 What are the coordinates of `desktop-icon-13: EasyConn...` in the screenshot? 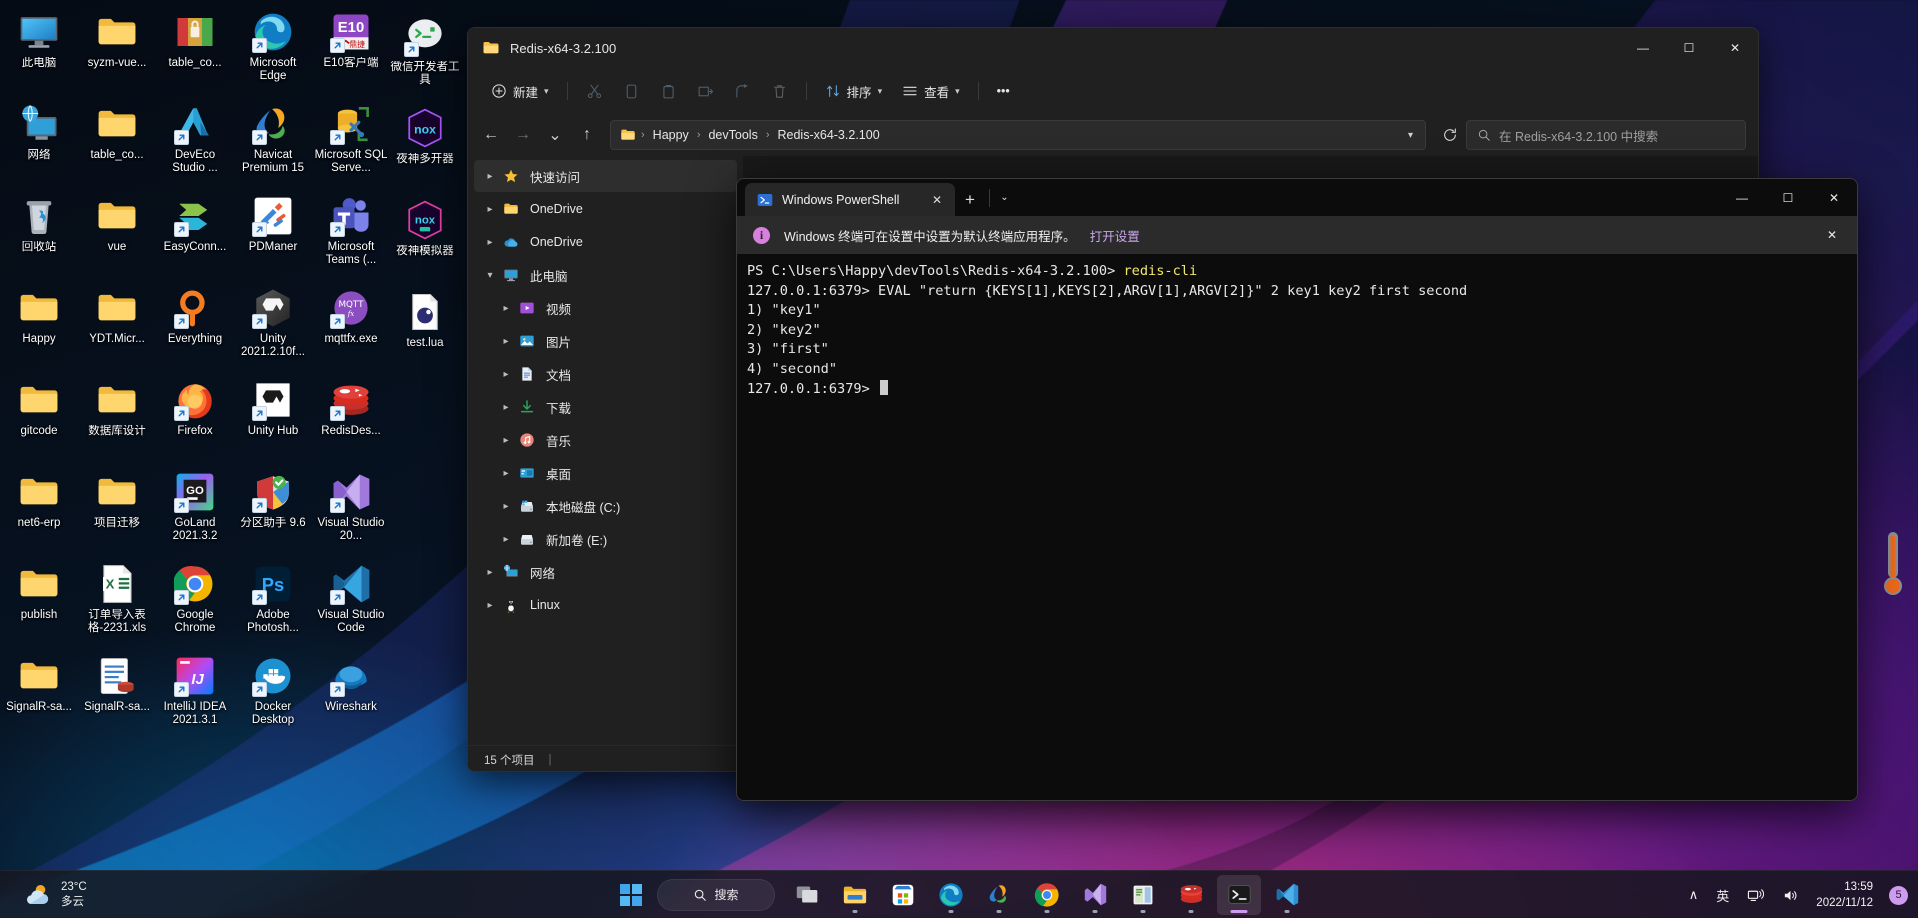 It's located at (195, 234).